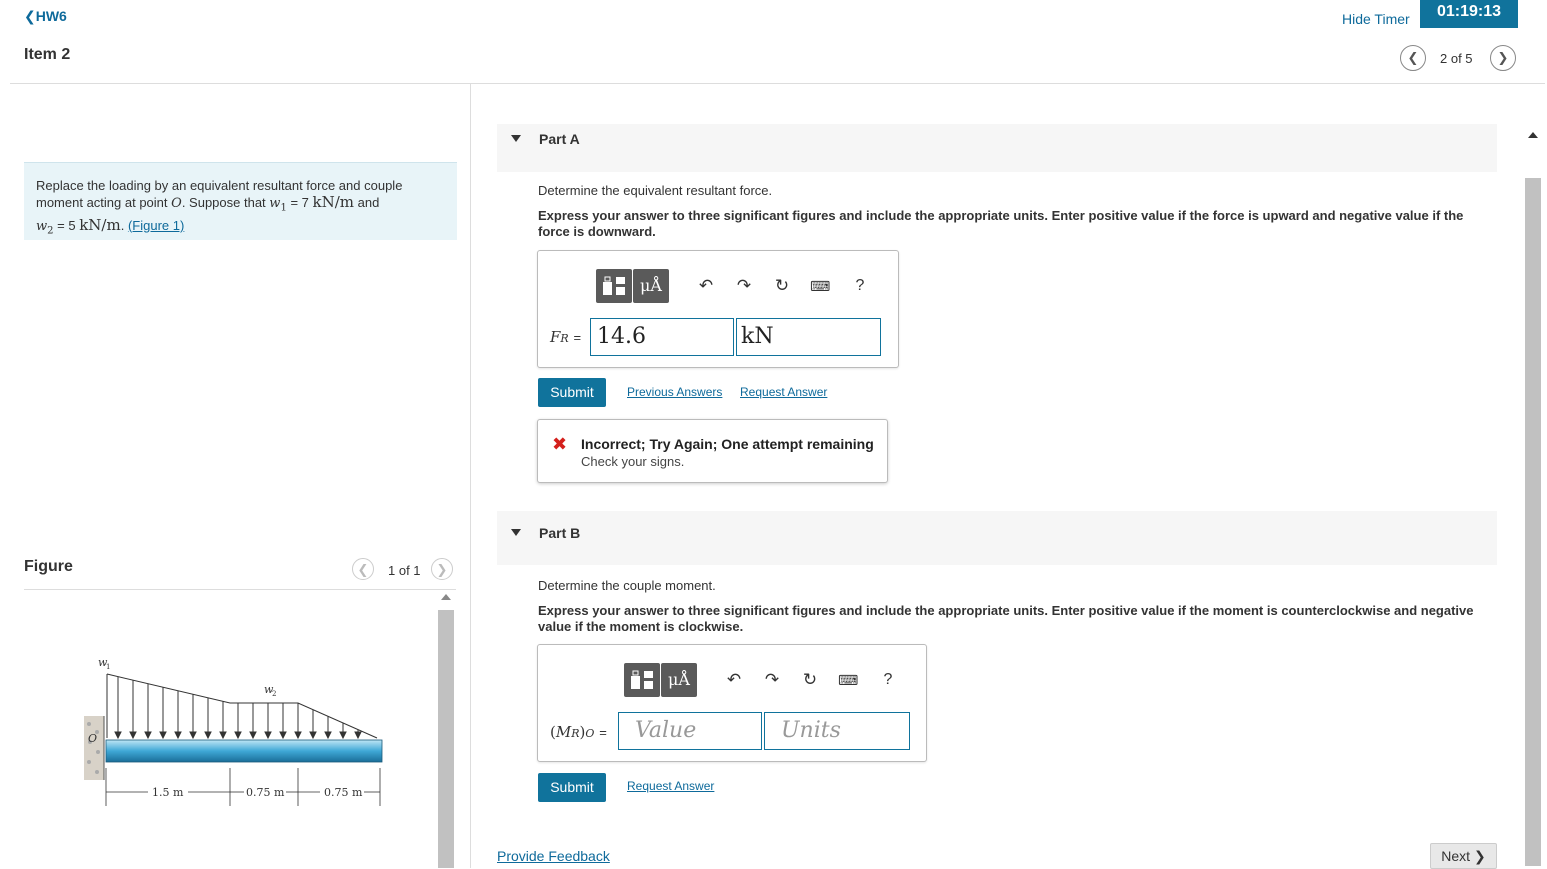 The image size is (1547, 869). Describe the element at coordinates (997, 538) in the screenshot. I see `part-b-header: Part B` at that location.